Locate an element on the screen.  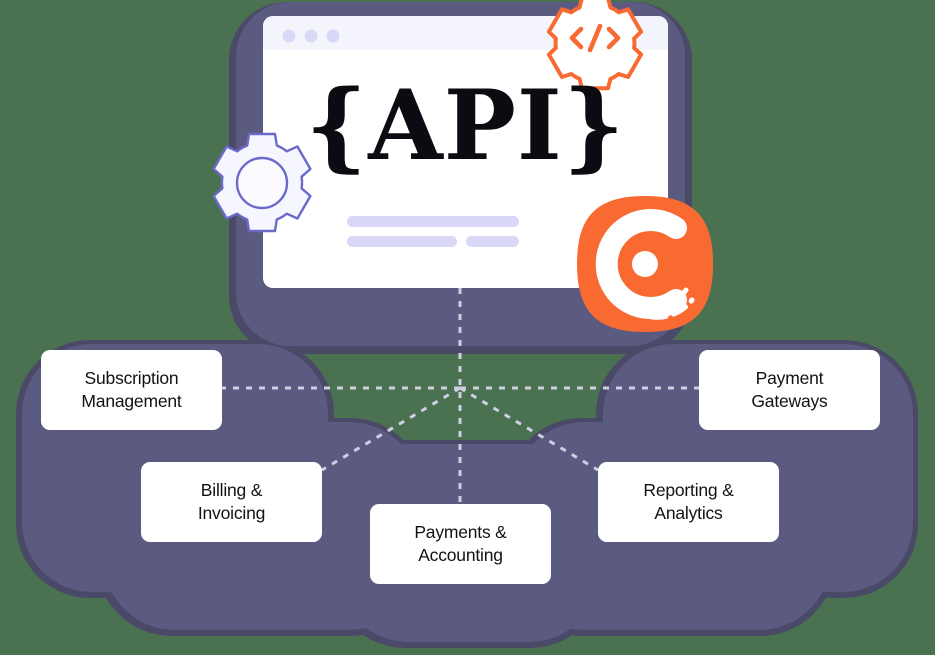
browser-traffic-lights is located at coordinates (311, 36).